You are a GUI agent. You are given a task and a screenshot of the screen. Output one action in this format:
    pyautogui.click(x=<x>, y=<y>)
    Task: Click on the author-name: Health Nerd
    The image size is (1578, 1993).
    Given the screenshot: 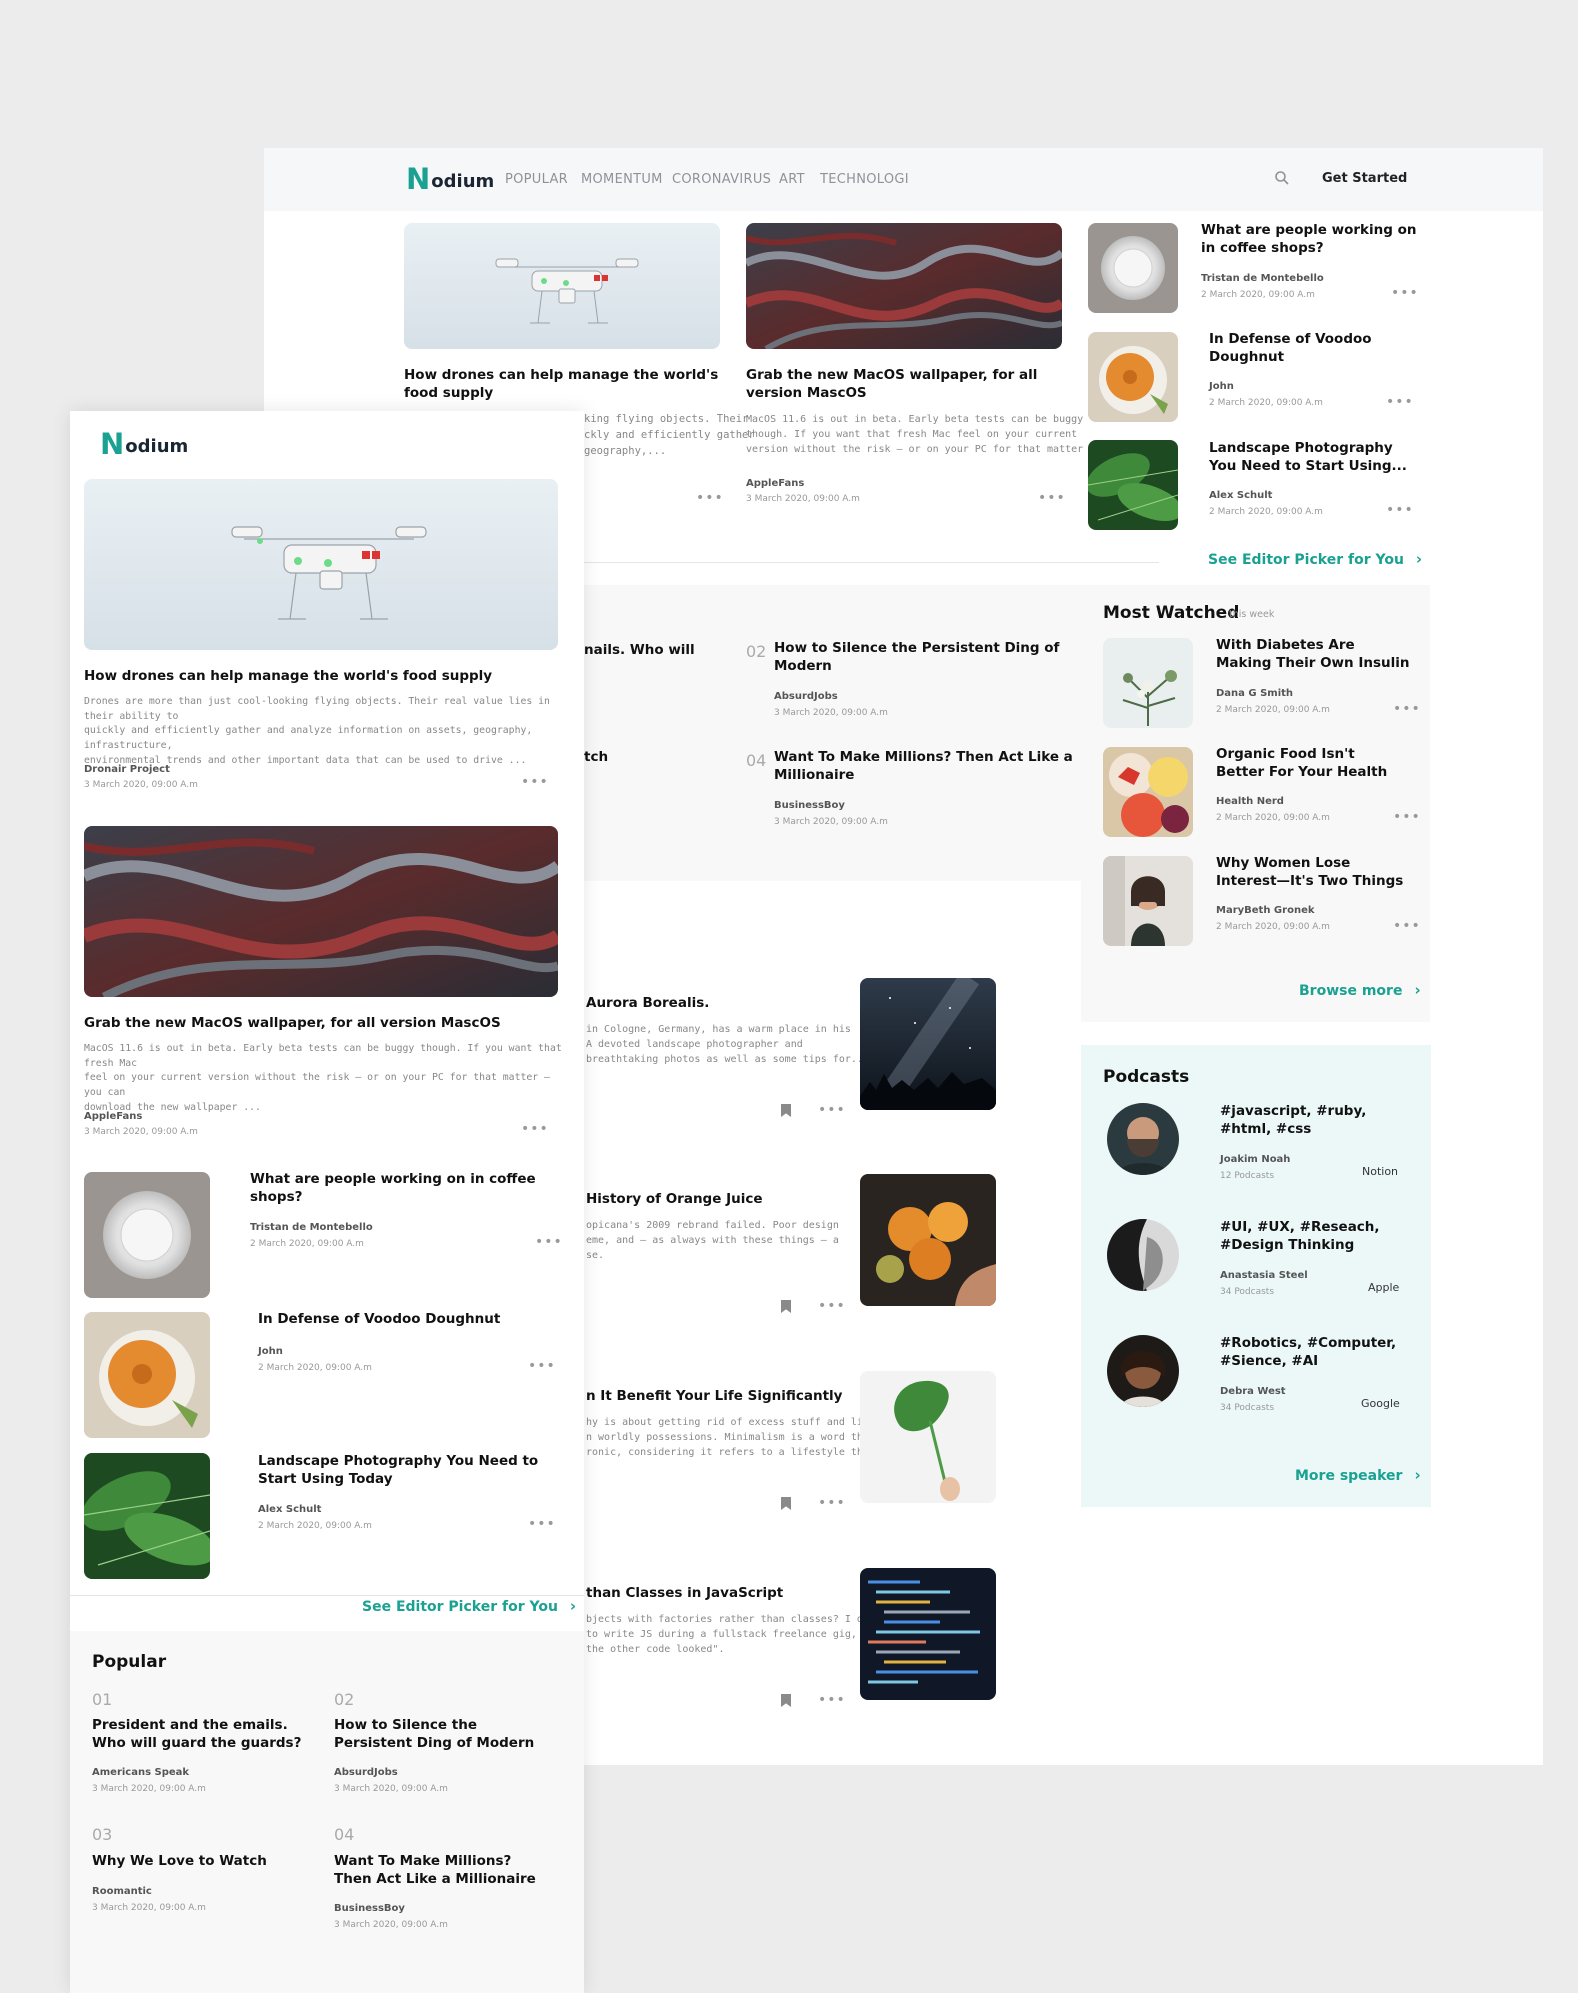 What is the action you would take?
    pyautogui.click(x=1250, y=801)
    